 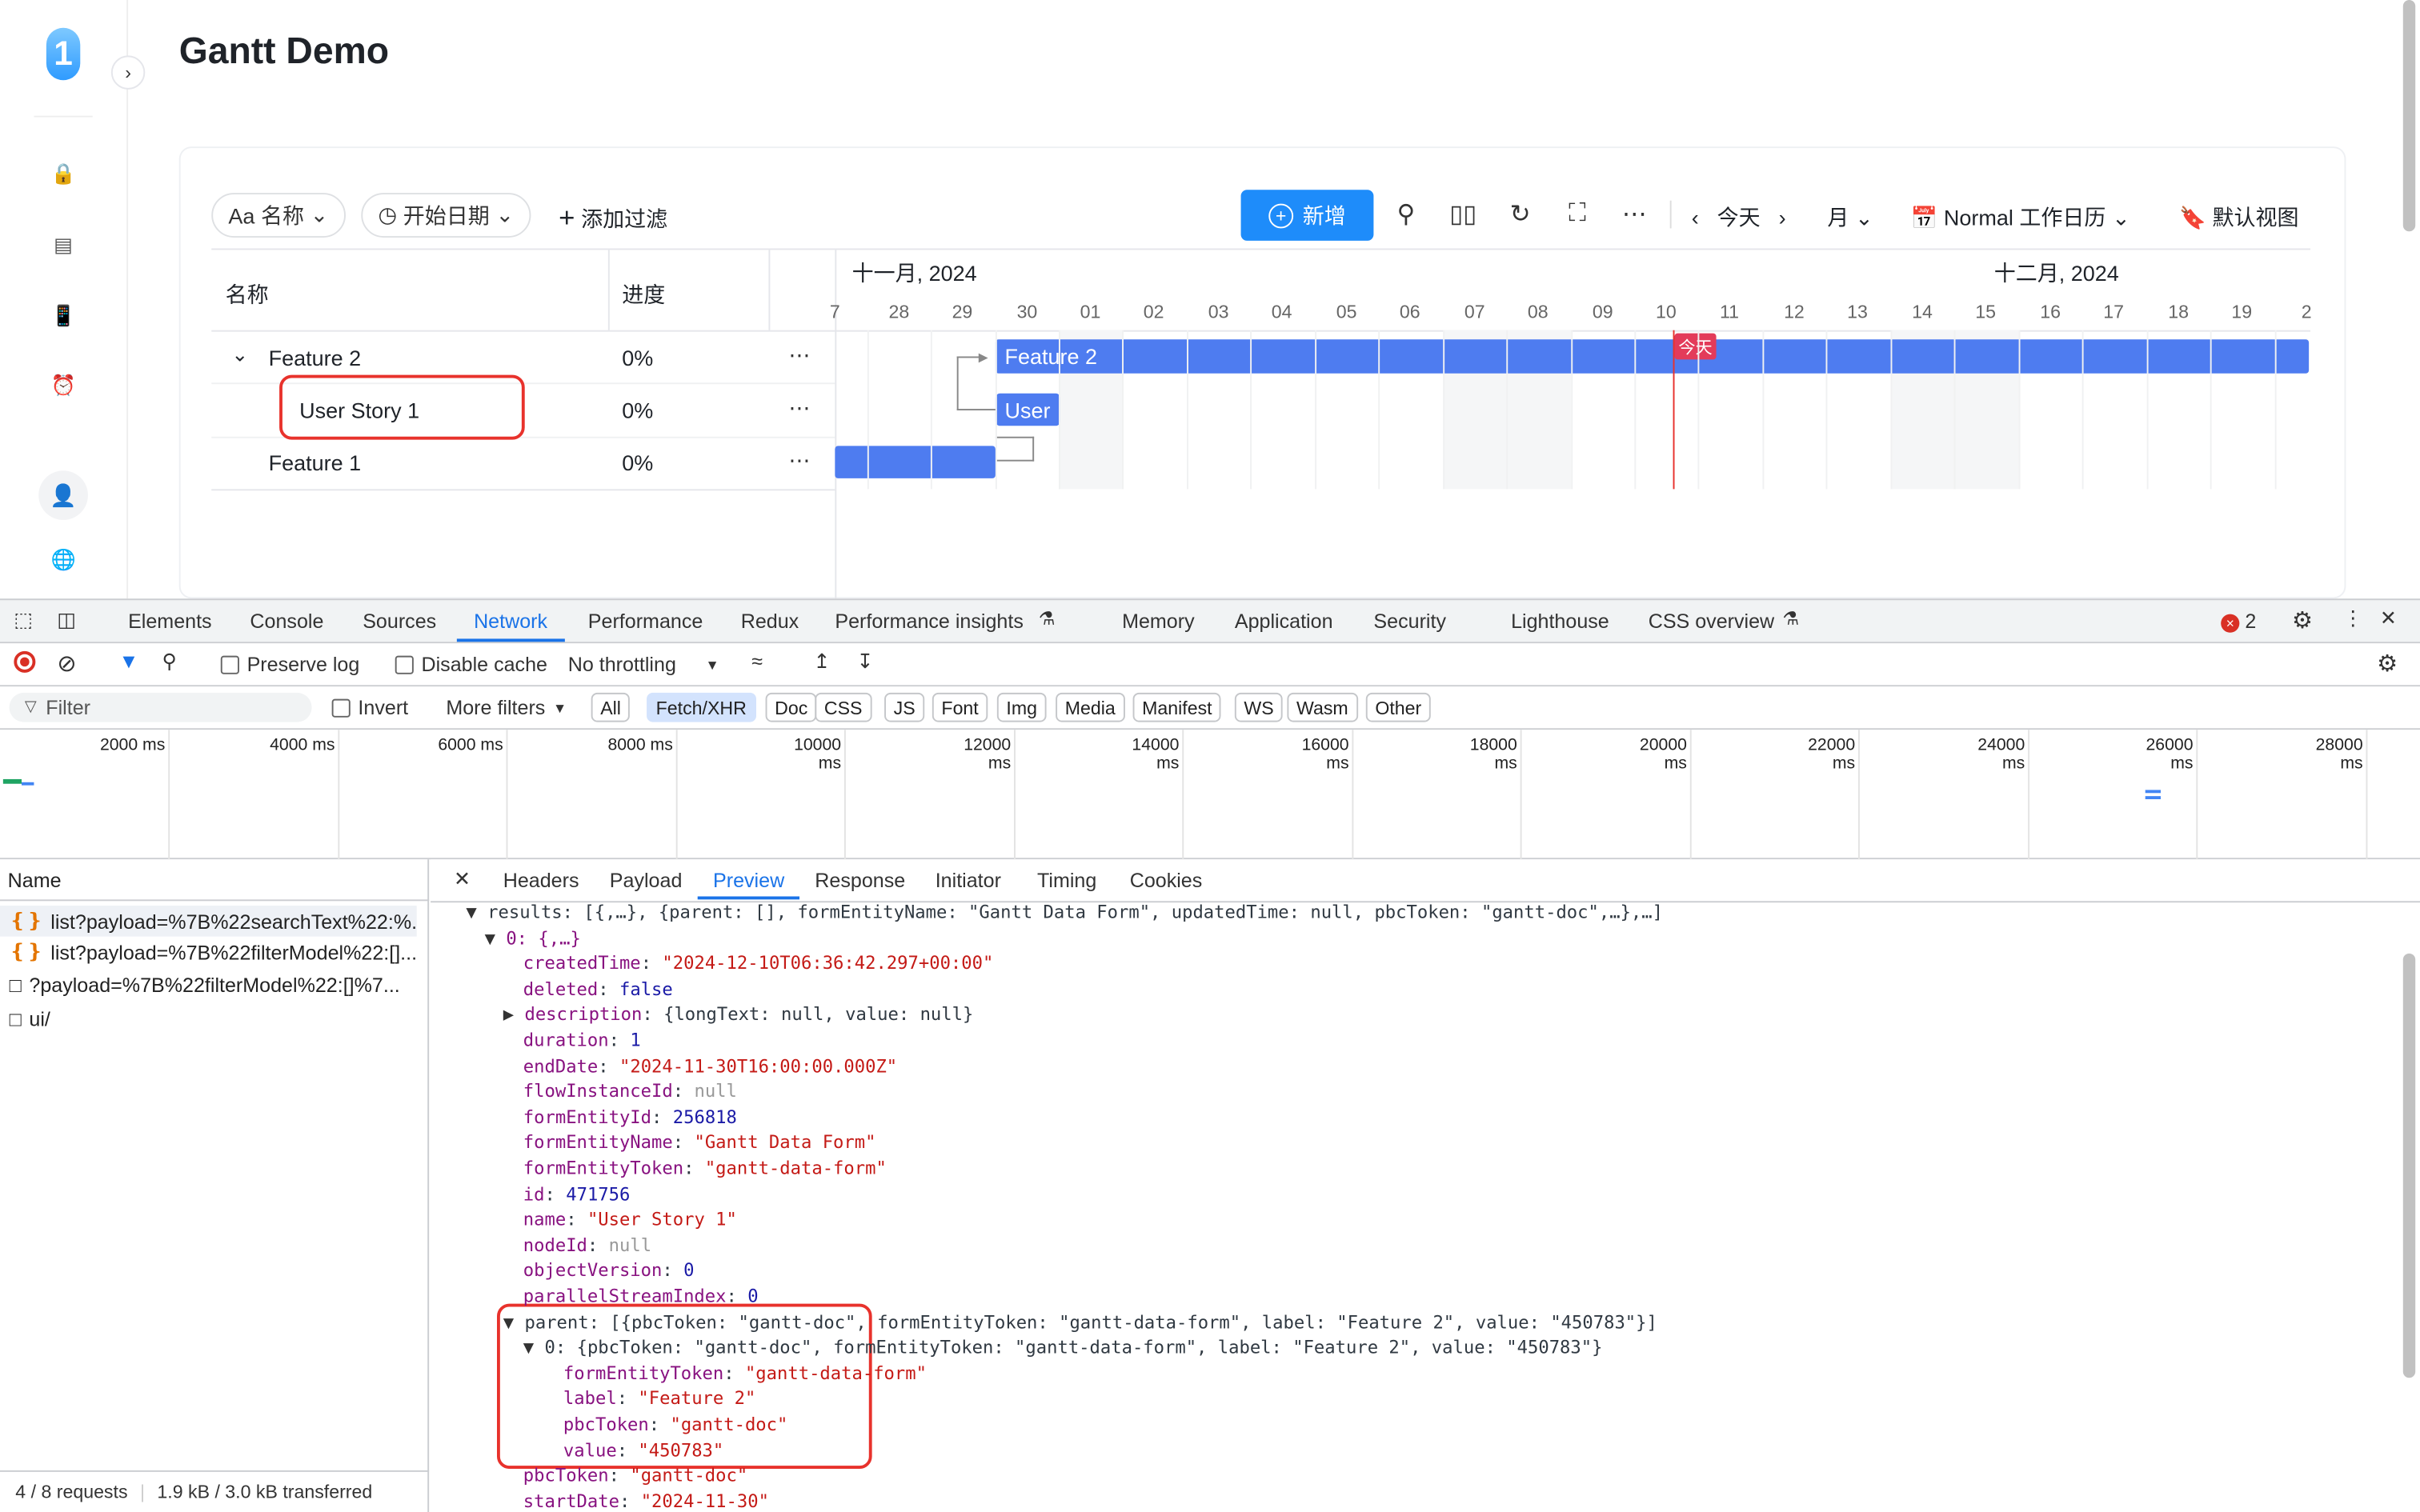 I want to click on filter-chip-font: Font, so click(x=960, y=707).